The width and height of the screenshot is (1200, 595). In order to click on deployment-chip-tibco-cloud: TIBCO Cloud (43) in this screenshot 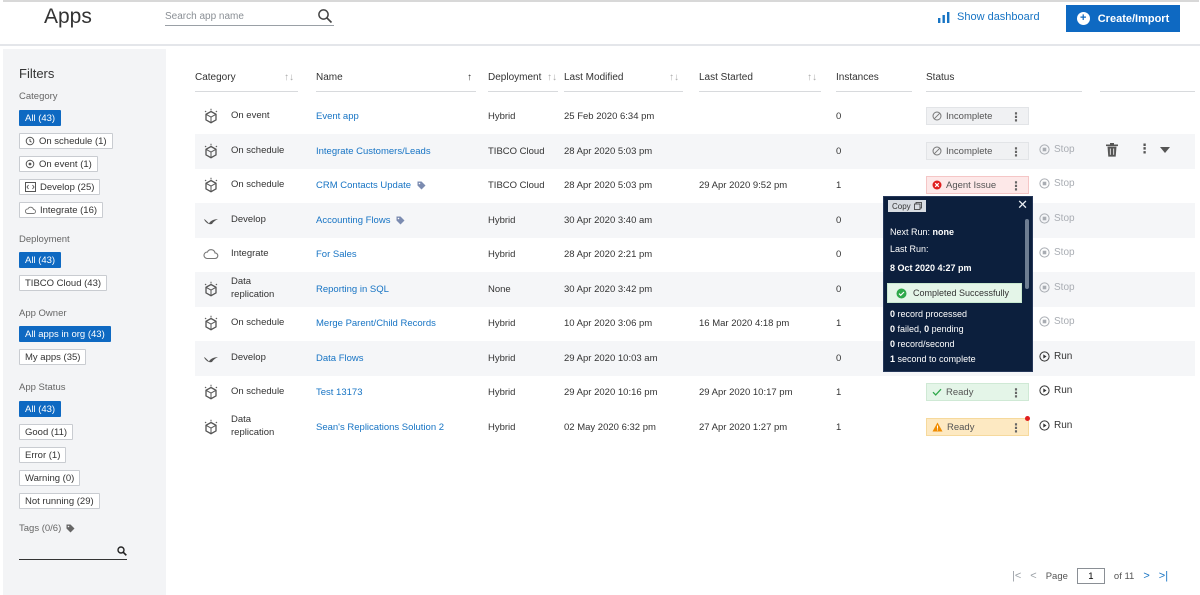, I will do `click(63, 283)`.